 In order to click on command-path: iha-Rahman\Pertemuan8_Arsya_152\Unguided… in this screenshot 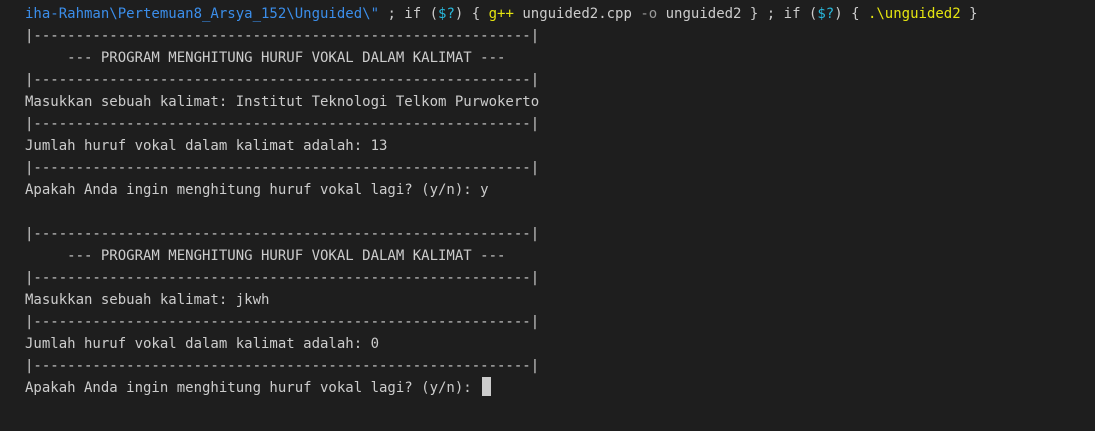, I will do `click(202, 14)`.